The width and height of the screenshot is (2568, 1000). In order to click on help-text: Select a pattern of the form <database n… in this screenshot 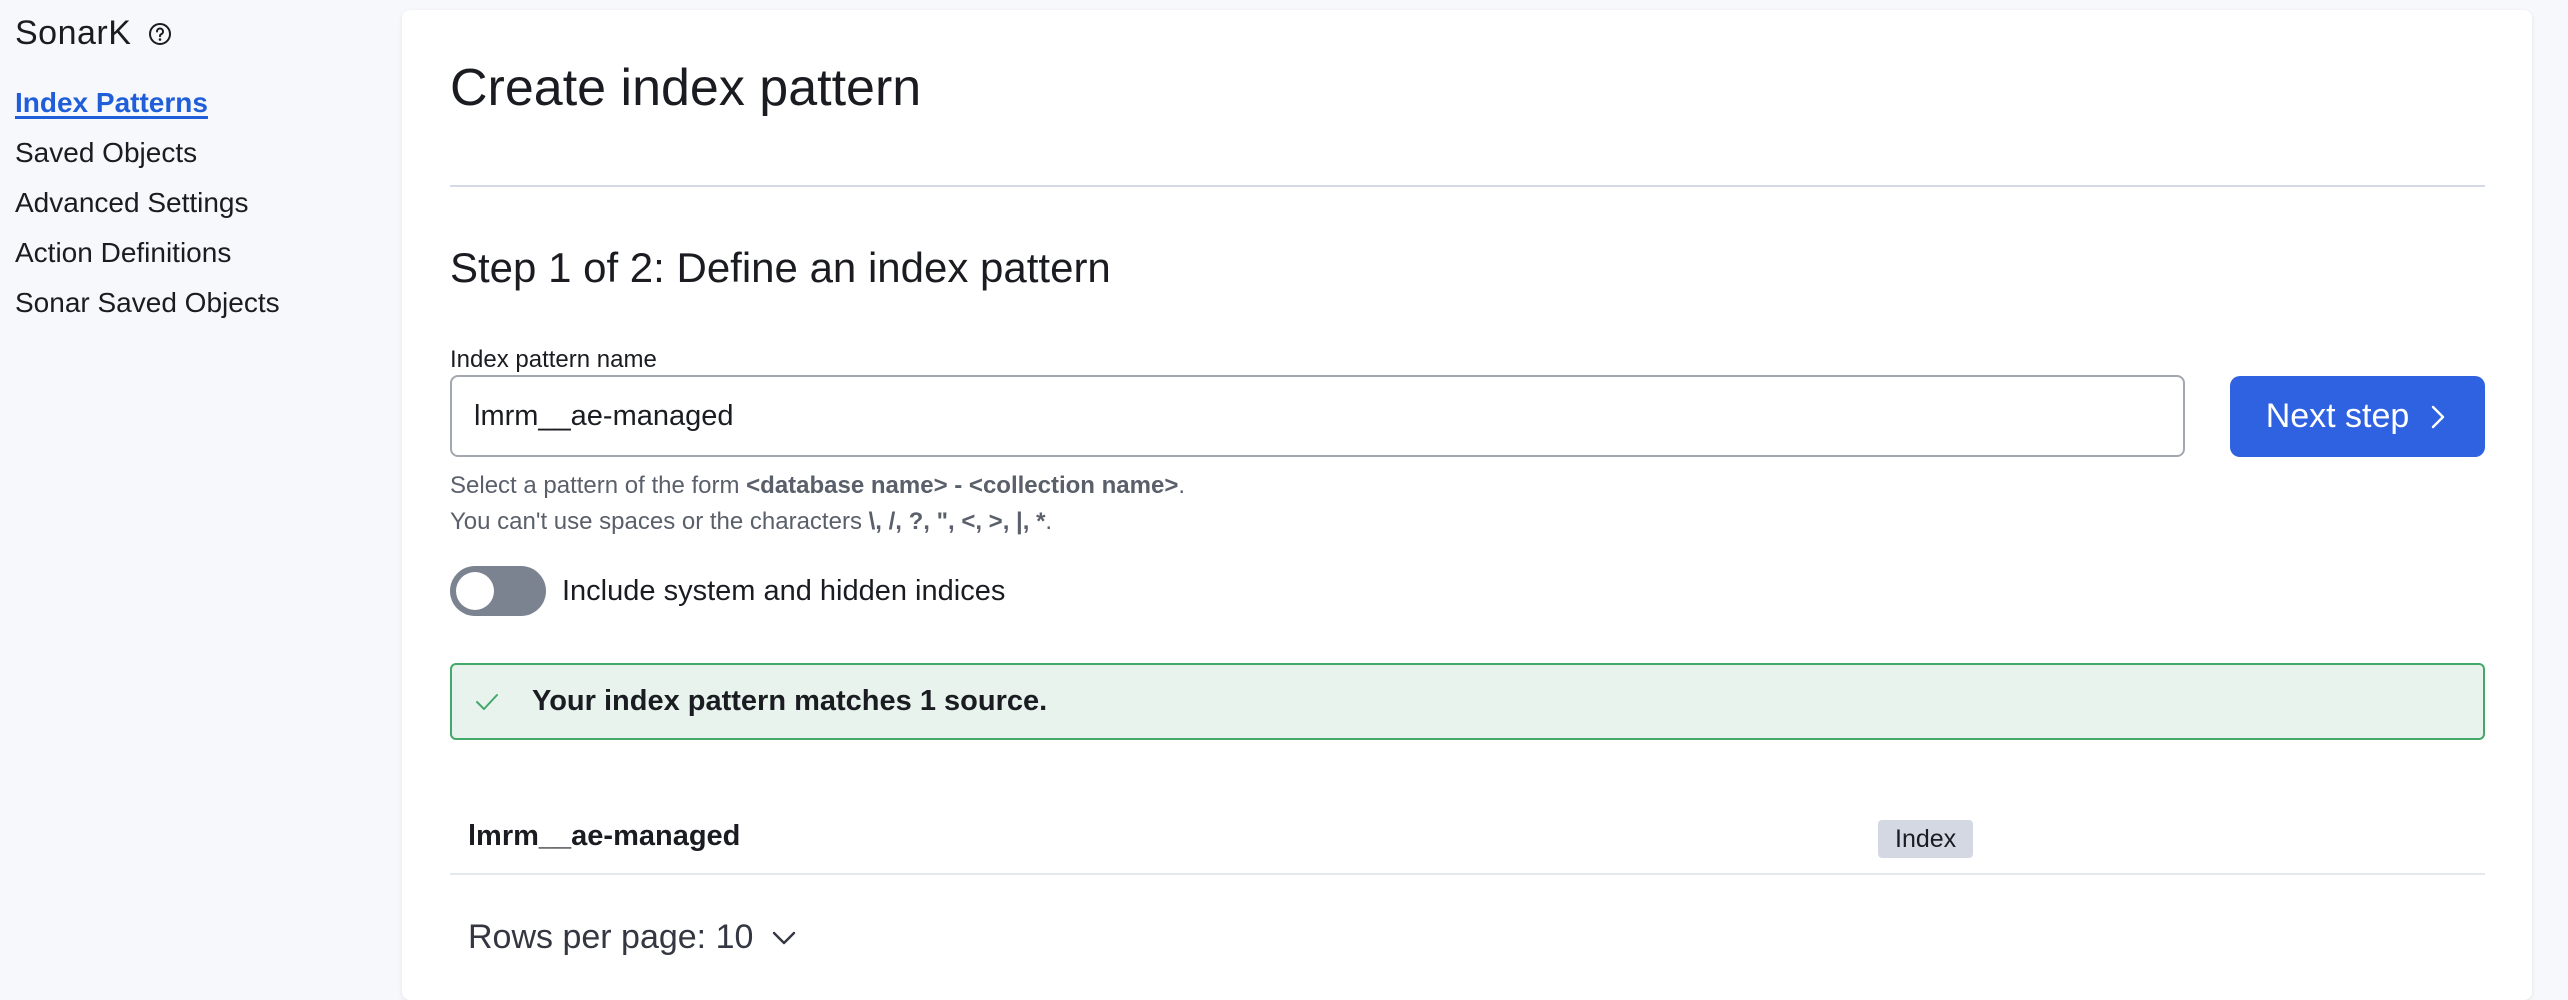, I will do `click(817, 504)`.